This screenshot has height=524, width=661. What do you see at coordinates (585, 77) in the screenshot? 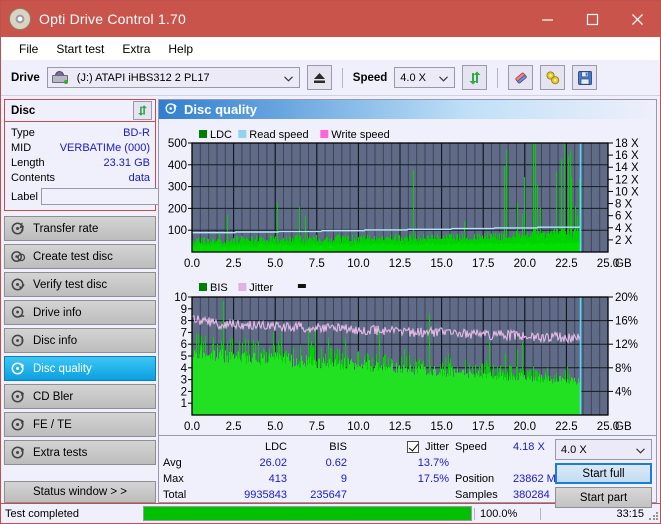
I see `save-button` at bounding box center [585, 77].